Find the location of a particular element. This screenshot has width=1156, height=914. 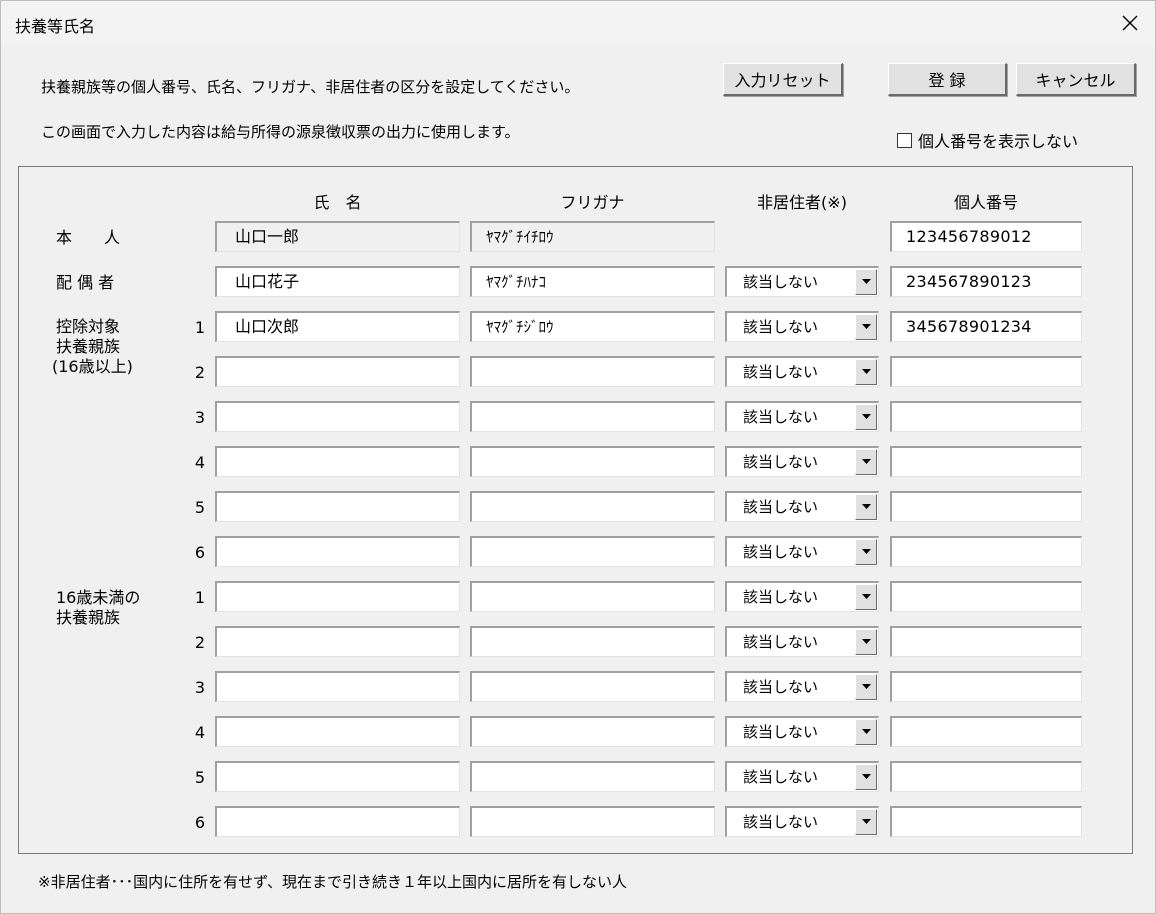

description-line-1: 扶養親族等の個人番号、氏名、フリガナ、非居住者の区分を設定してください。 is located at coordinates (310, 87).